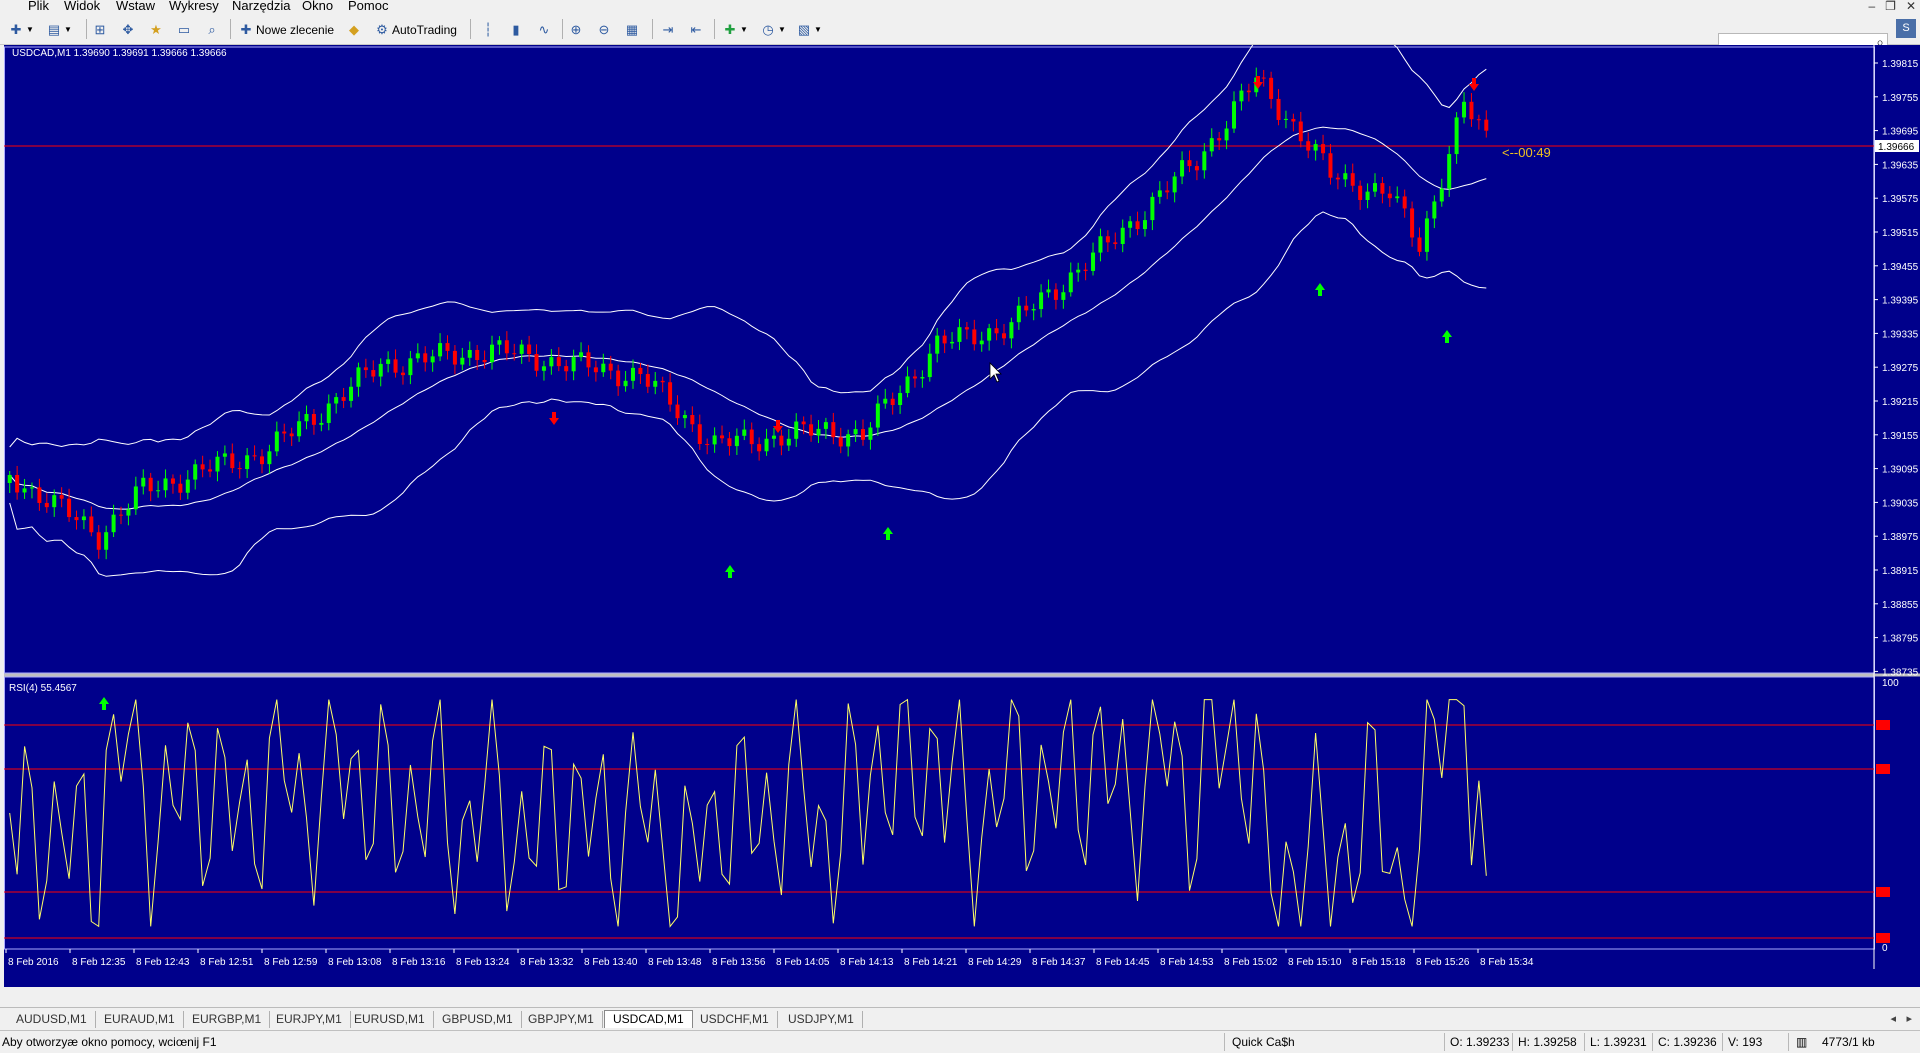 This screenshot has width=1920, height=1053. I want to click on new-order-button: ✚ Nowe zlecenie, so click(286, 29).